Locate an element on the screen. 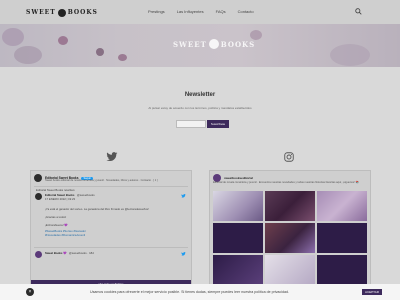 Image resolution: width=400 pixels, height=300 pixels. hero-logo-mark-icon is located at coordinates (213, 44).